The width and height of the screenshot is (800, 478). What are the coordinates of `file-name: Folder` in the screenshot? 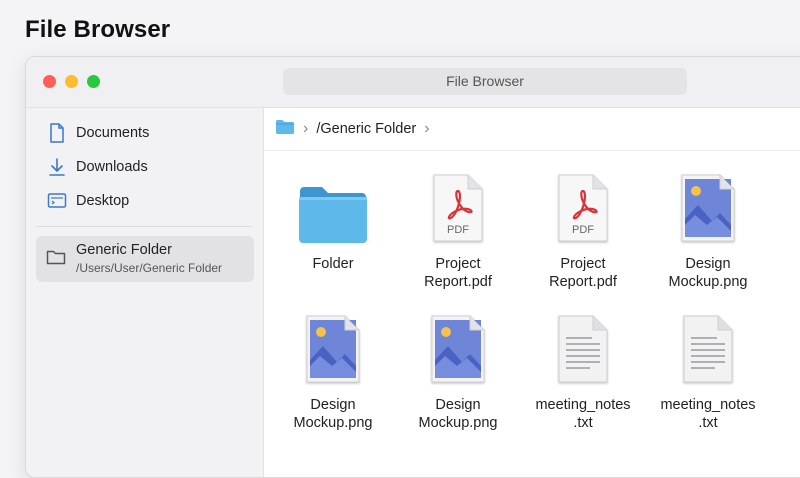 It's located at (333, 264).